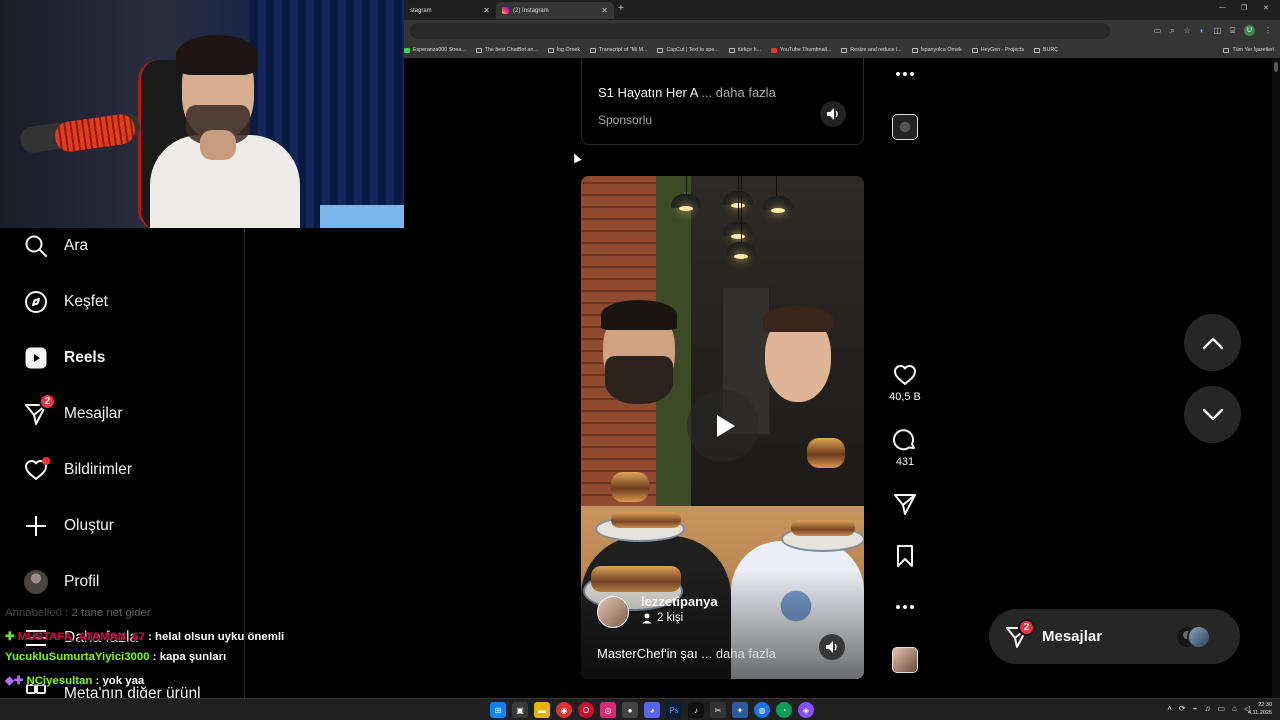  I want to click on opera-icon: O, so click(586, 710).